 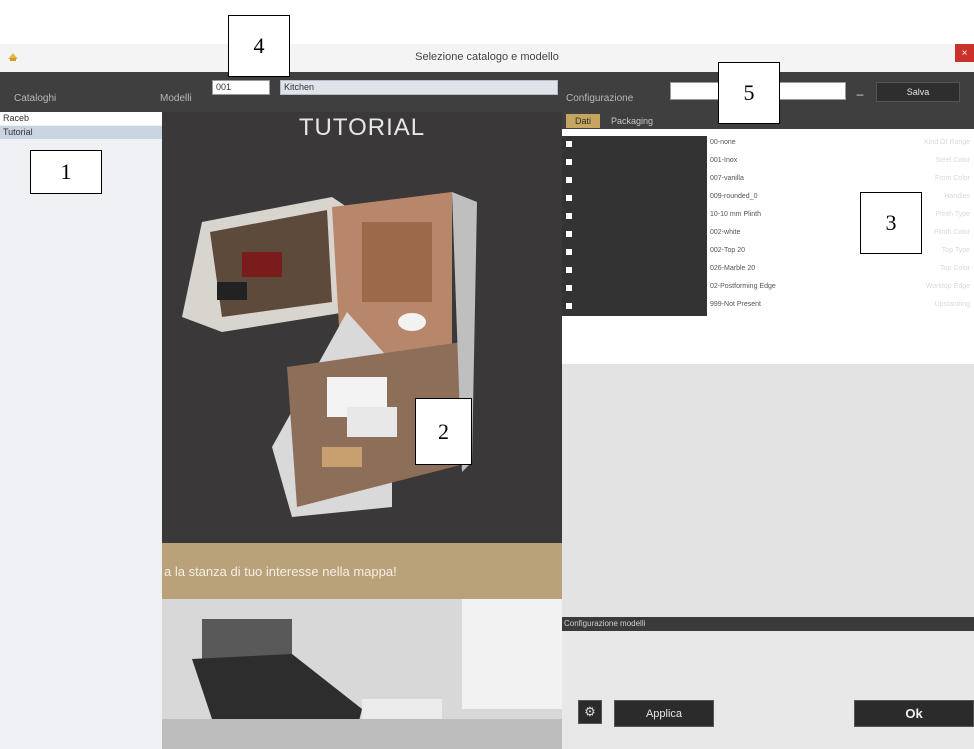 I want to click on callout-3: 3, so click(x=891, y=223).